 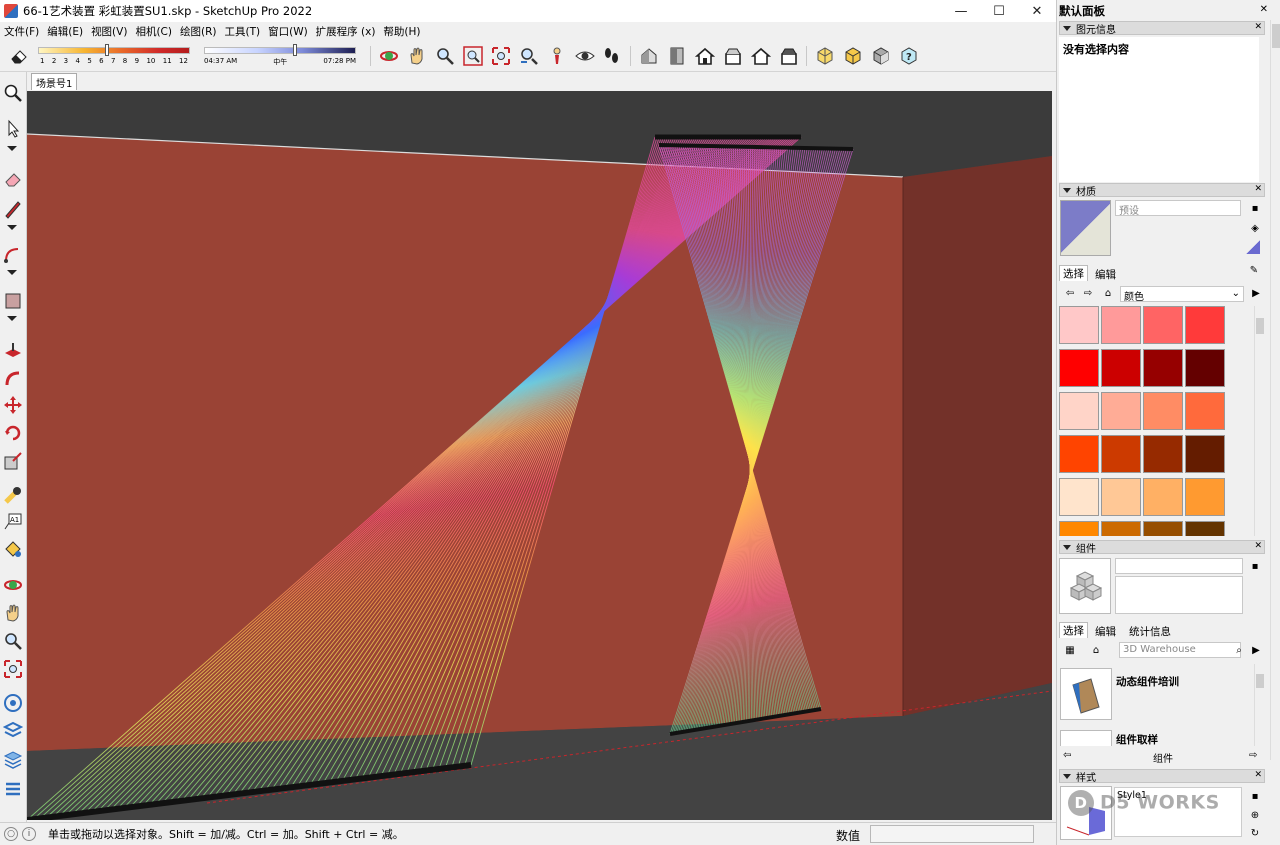 I want to click on display-secondary-icon: ◈, so click(x=1255, y=228).